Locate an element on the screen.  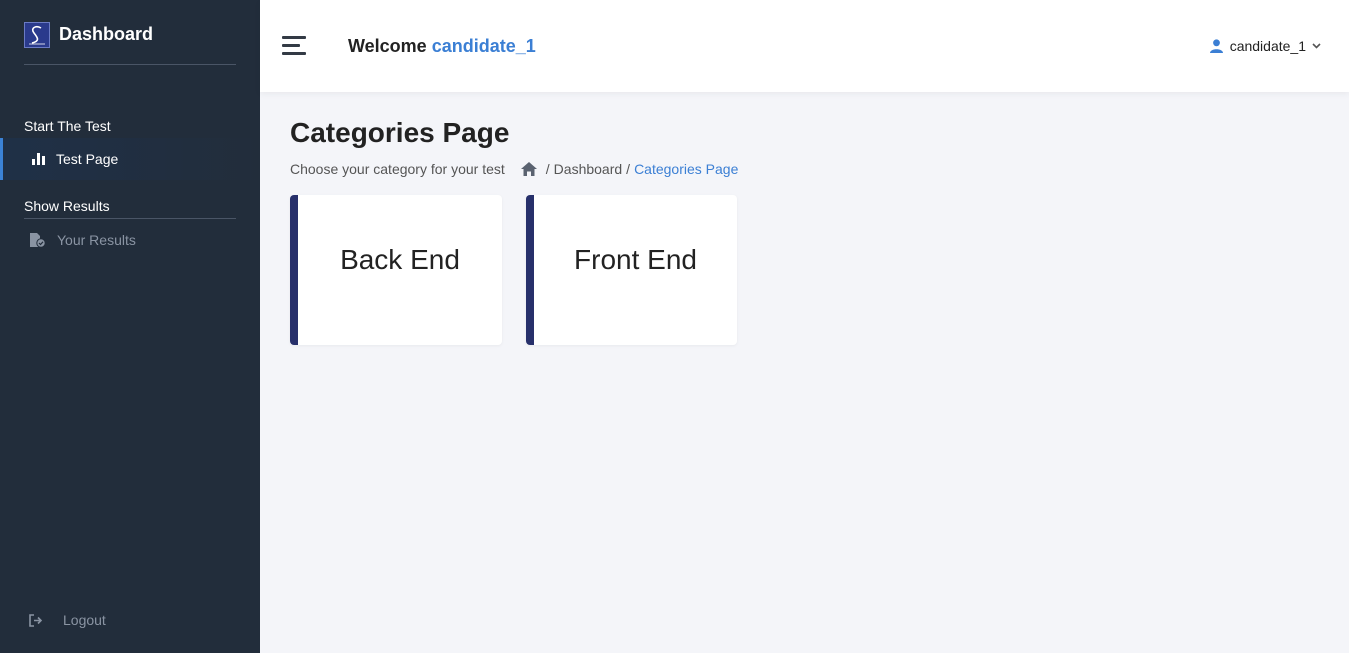
chevron-down-icon is located at coordinates (1316, 46).